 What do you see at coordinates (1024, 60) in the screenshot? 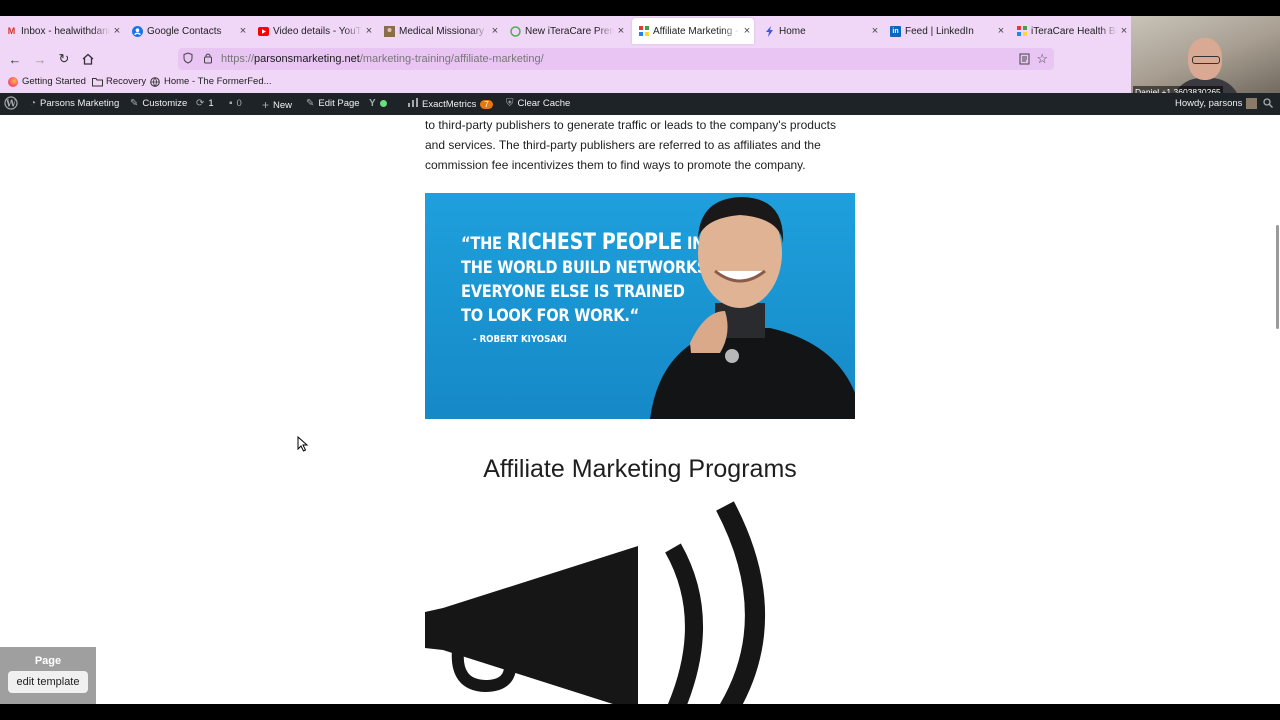
I see `reader-view-icon` at bounding box center [1024, 60].